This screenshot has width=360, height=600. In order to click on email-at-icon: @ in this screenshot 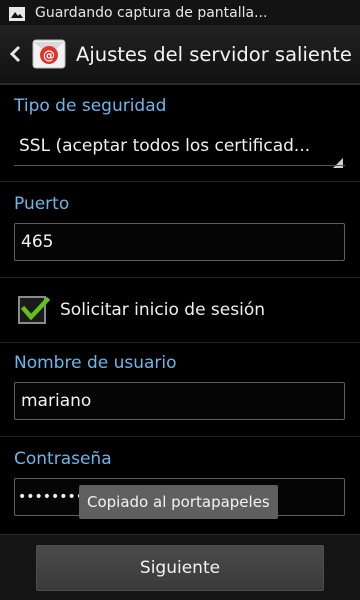, I will do `click(49, 54)`.